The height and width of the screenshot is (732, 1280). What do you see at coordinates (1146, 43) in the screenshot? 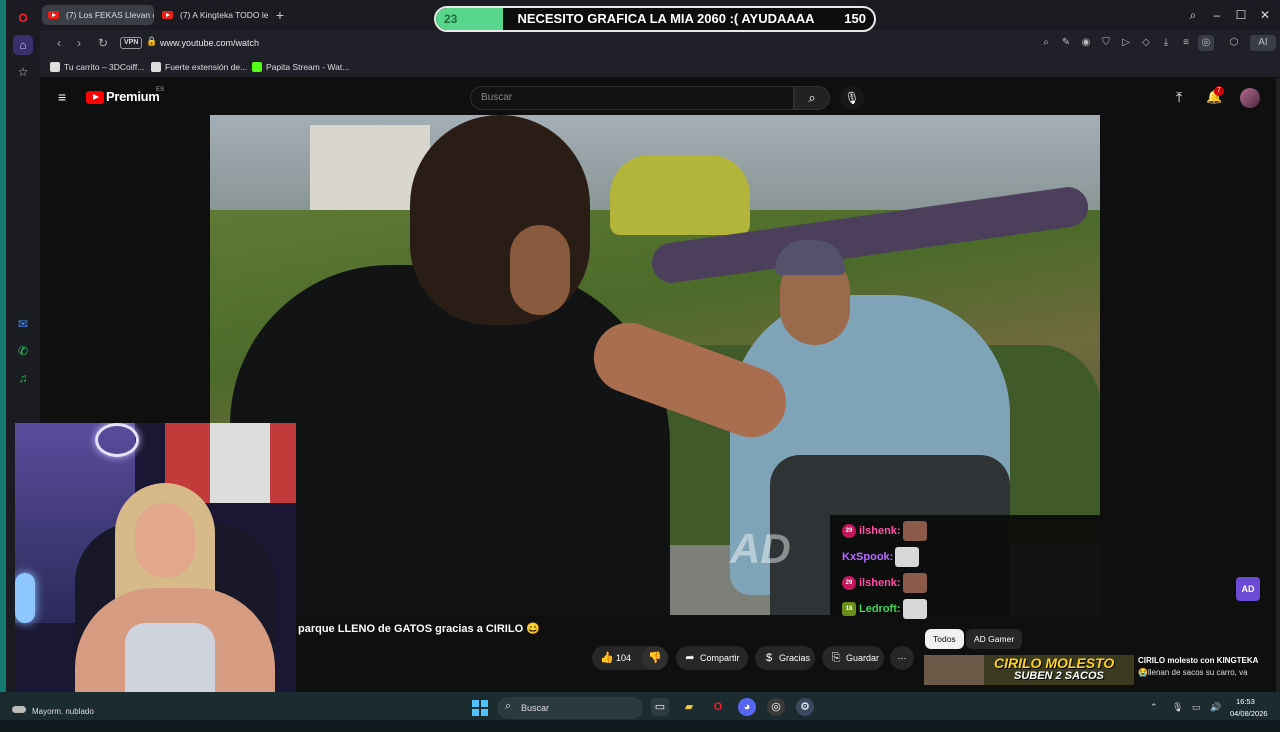
I see `extensions-icon: ◇` at bounding box center [1146, 43].